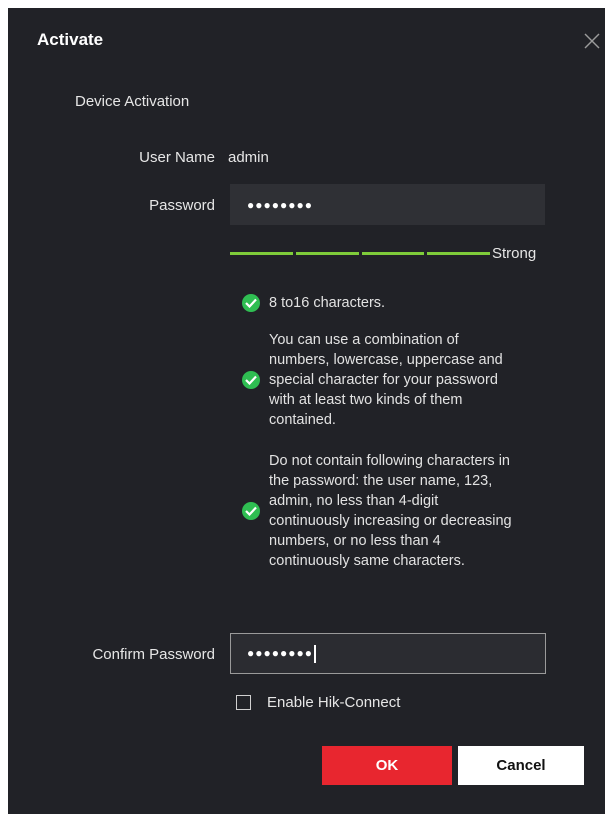 The height and width of the screenshot is (814, 605). I want to click on password-rule: 8 to16 characters., so click(382, 303).